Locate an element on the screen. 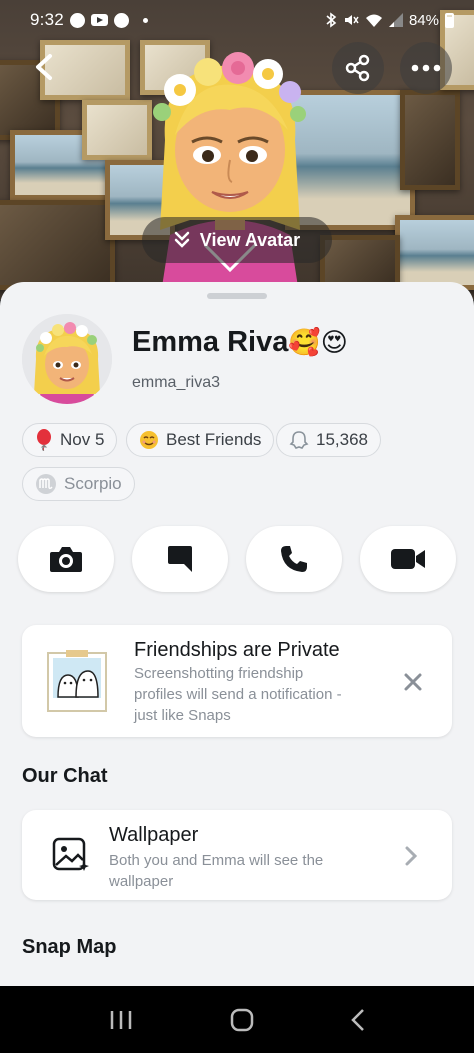 The height and width of the screenshot is (1053, 474). scorpio-icon is located at coordinates (46, 484).